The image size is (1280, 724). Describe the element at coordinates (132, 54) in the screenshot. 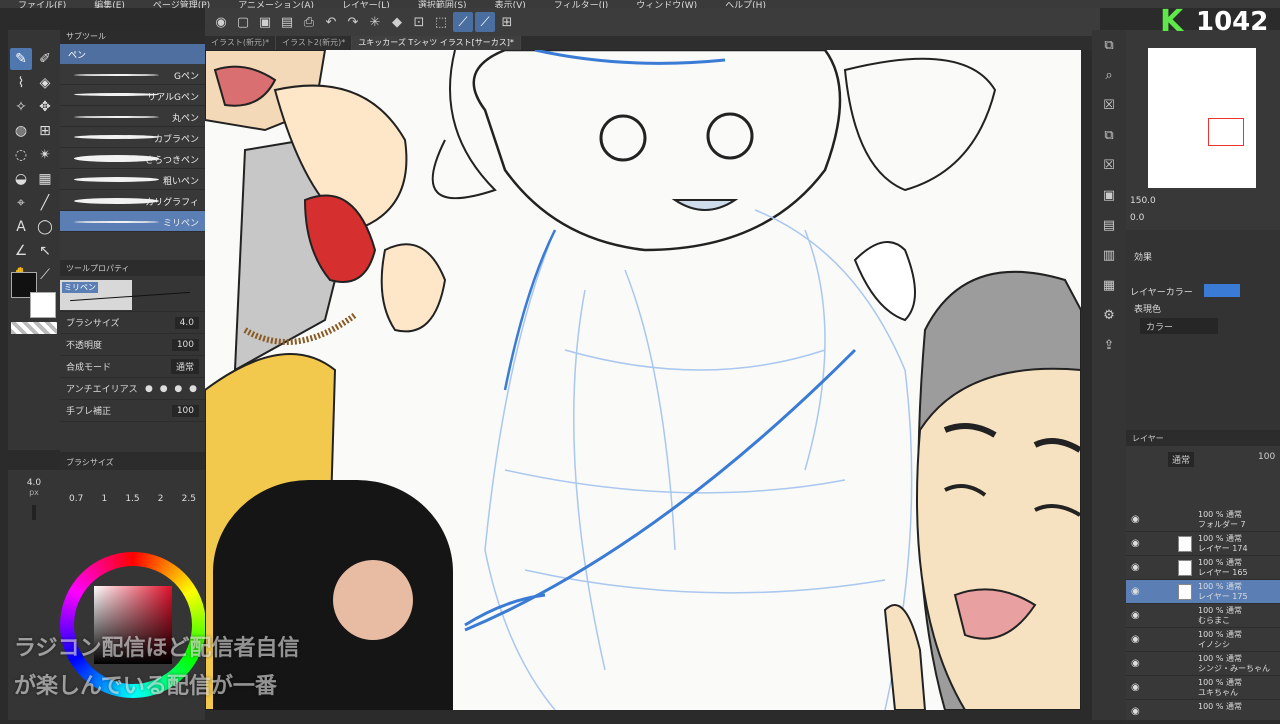

I see `subtool-group-pen: ペン` at that location.